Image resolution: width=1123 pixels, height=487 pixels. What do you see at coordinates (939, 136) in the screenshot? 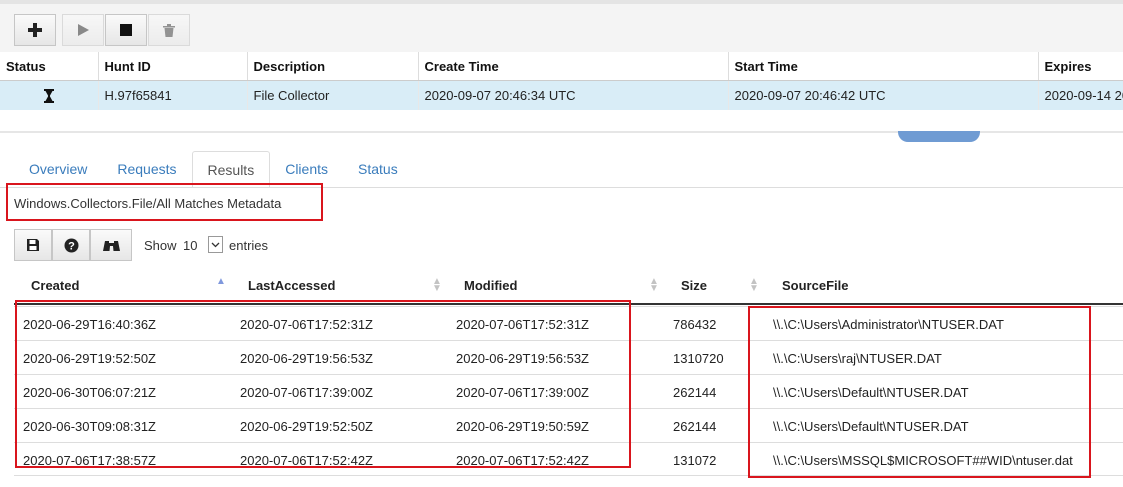
I see `splitter-handle` at bounding box center [939, 136].